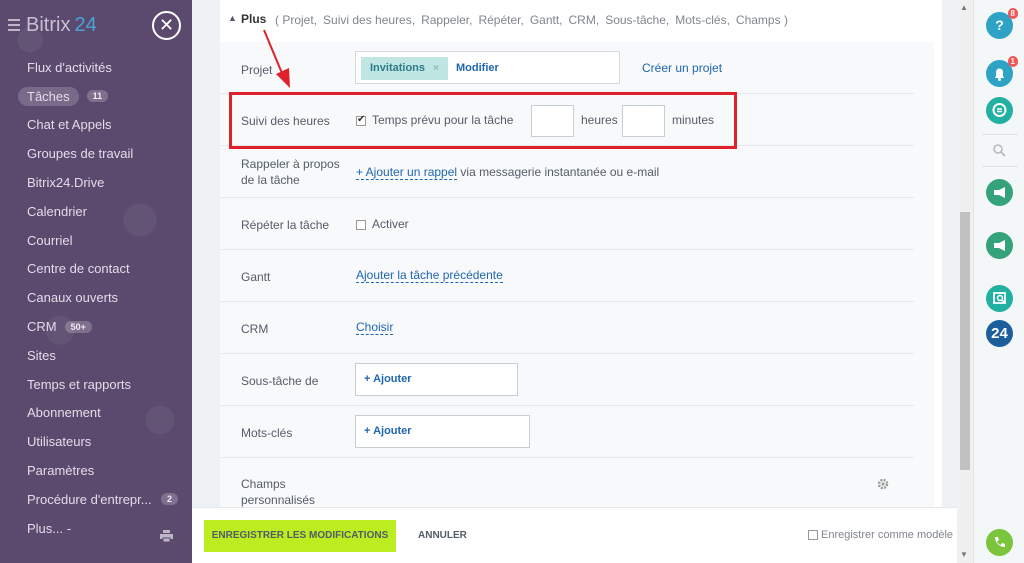 The height and width of the screenshot is (563, 1024). I want to click on megaphone-icon, so click(999, 192).